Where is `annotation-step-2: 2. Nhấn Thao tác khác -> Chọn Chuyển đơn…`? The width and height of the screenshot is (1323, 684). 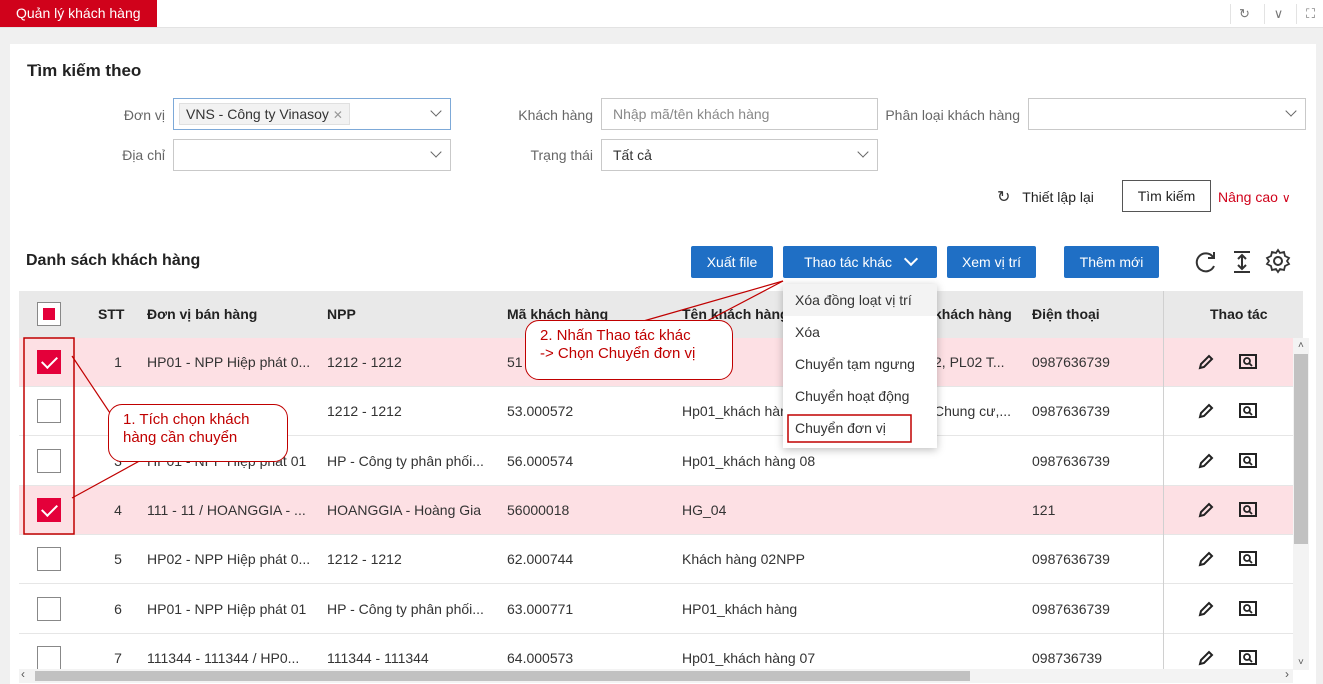 annotation-step-2: 2. Nhấn Thao tác khác -> Chọn Chuyển đơn… is located at coordinates (629, 350).